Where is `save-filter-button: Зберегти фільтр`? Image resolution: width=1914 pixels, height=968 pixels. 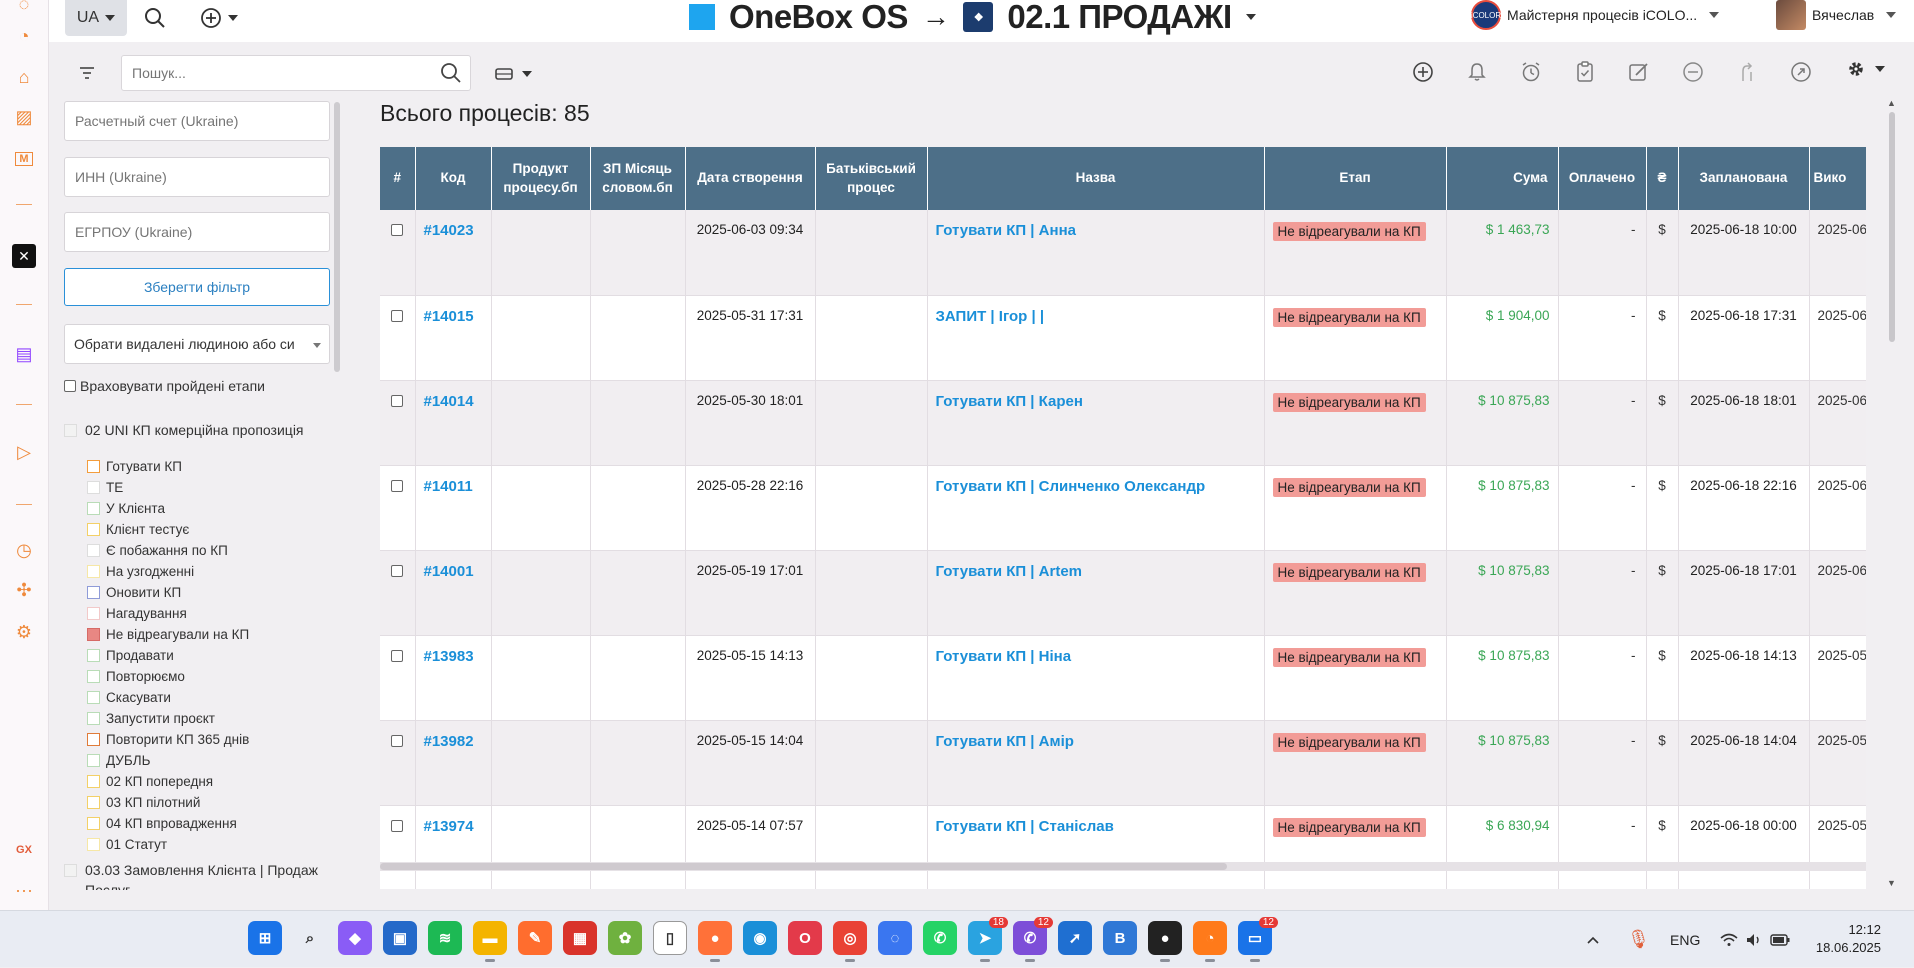
save-filter-button: Зберегти фільтр is located at coordinates (197, 287).